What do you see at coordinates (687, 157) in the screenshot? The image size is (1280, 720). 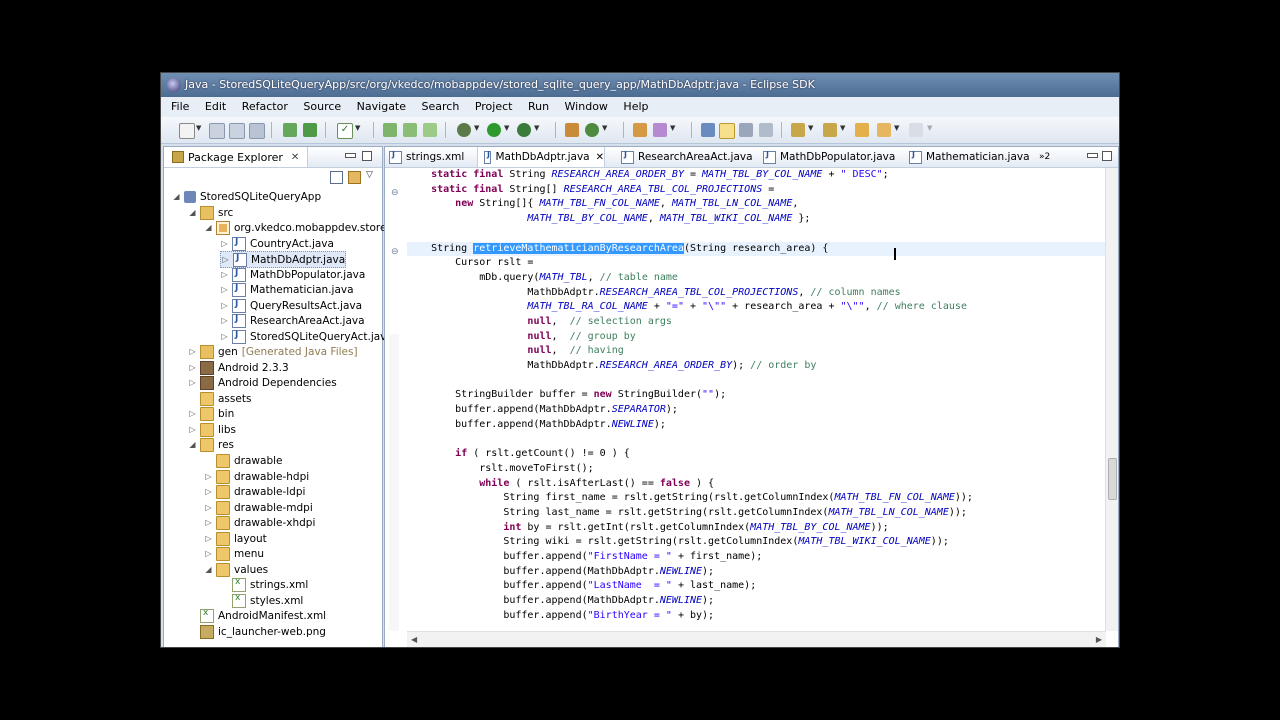 I see `tab-researchareaact-java: ResearchAreaAct.java` at bounding box center [687, 157].